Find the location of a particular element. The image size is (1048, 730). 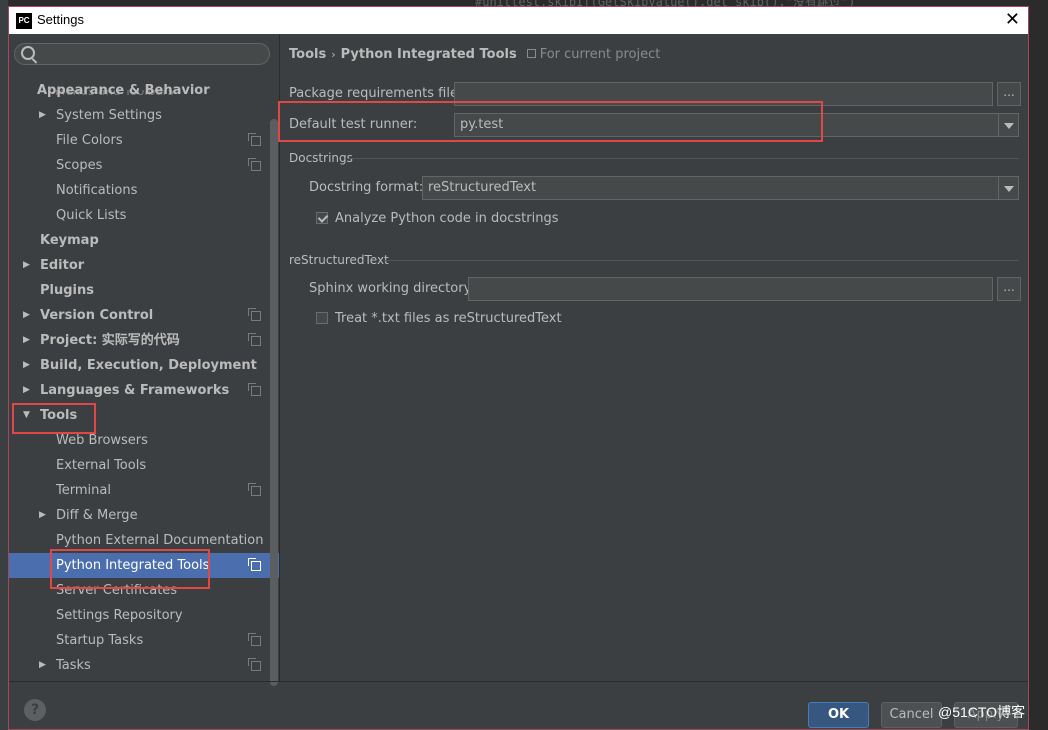

treat-txt-checkbox is located at coordinates (322, 318).